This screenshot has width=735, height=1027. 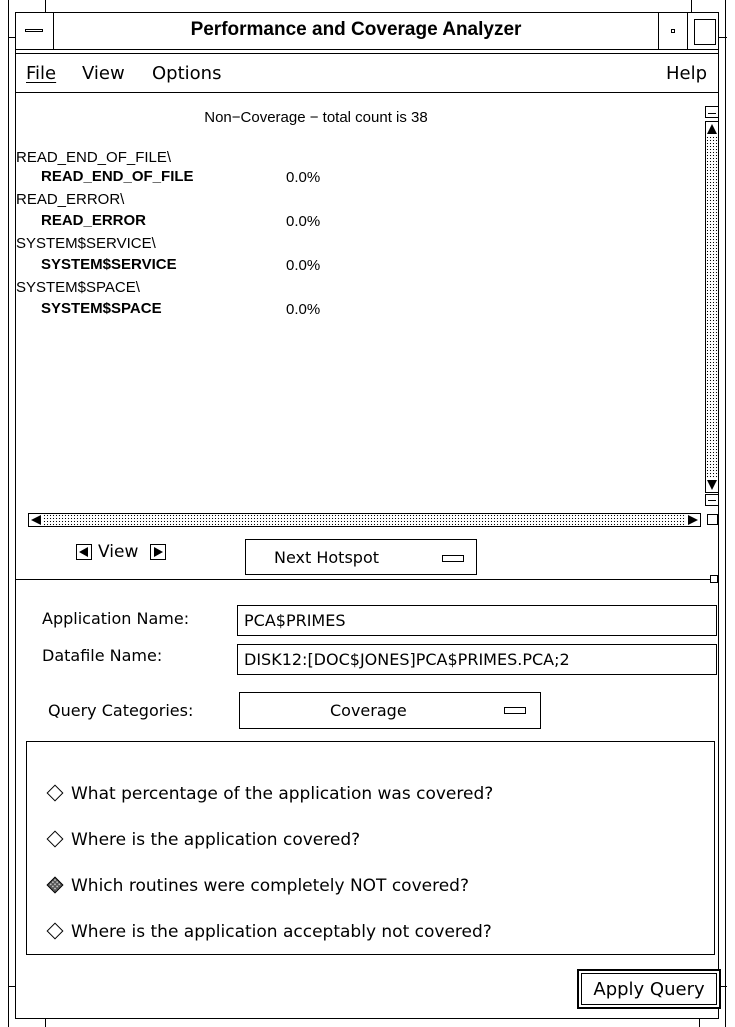 What do you see at coordinates (109, 264) in the screenshot?
I see `routine-name: SYSTEM$SERVICE` at bounding box center [109, 264].